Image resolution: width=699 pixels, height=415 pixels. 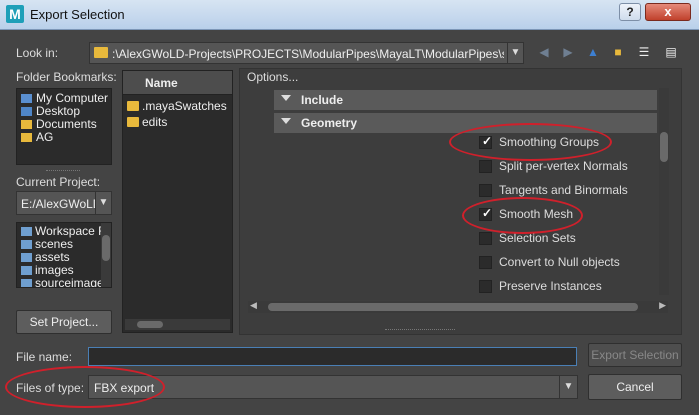 I want to click on file-name-input, so click(x=332, y=356).